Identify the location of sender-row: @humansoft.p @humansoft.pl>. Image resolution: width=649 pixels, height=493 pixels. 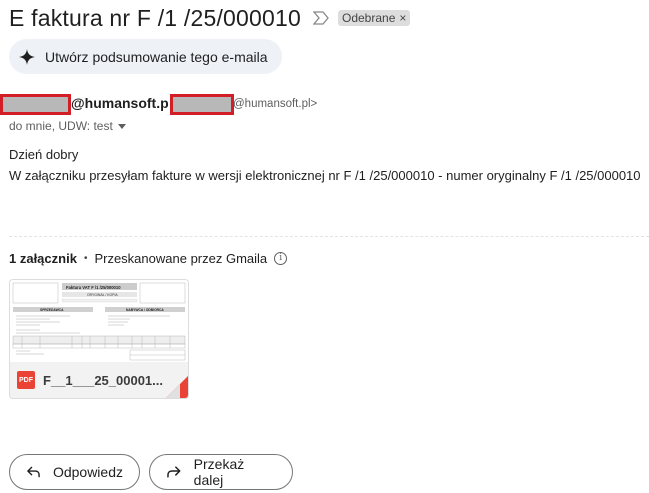
(324, 105).